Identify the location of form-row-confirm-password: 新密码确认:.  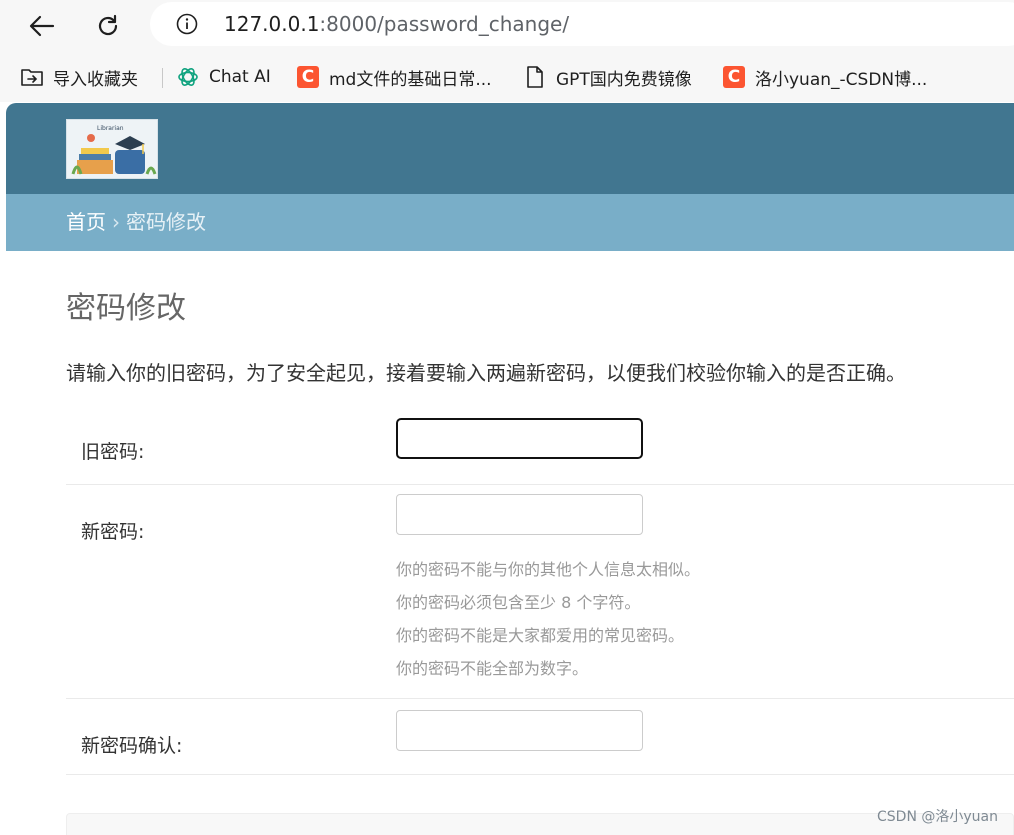
(540, 737).